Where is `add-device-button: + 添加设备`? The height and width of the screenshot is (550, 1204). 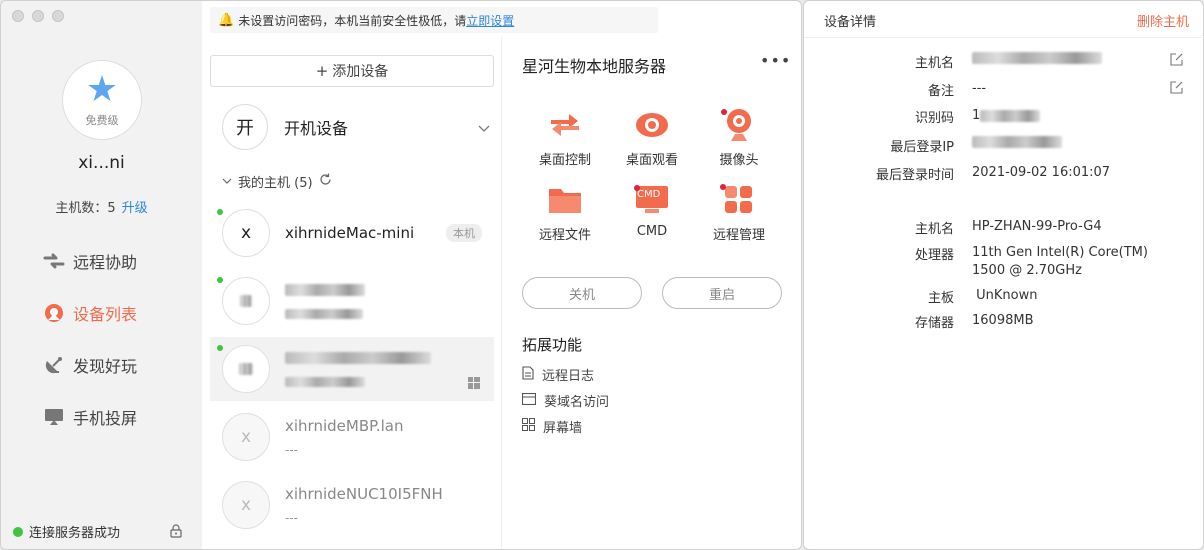 add-device-button: + 添加设备 is located at coordinates (352, 71).